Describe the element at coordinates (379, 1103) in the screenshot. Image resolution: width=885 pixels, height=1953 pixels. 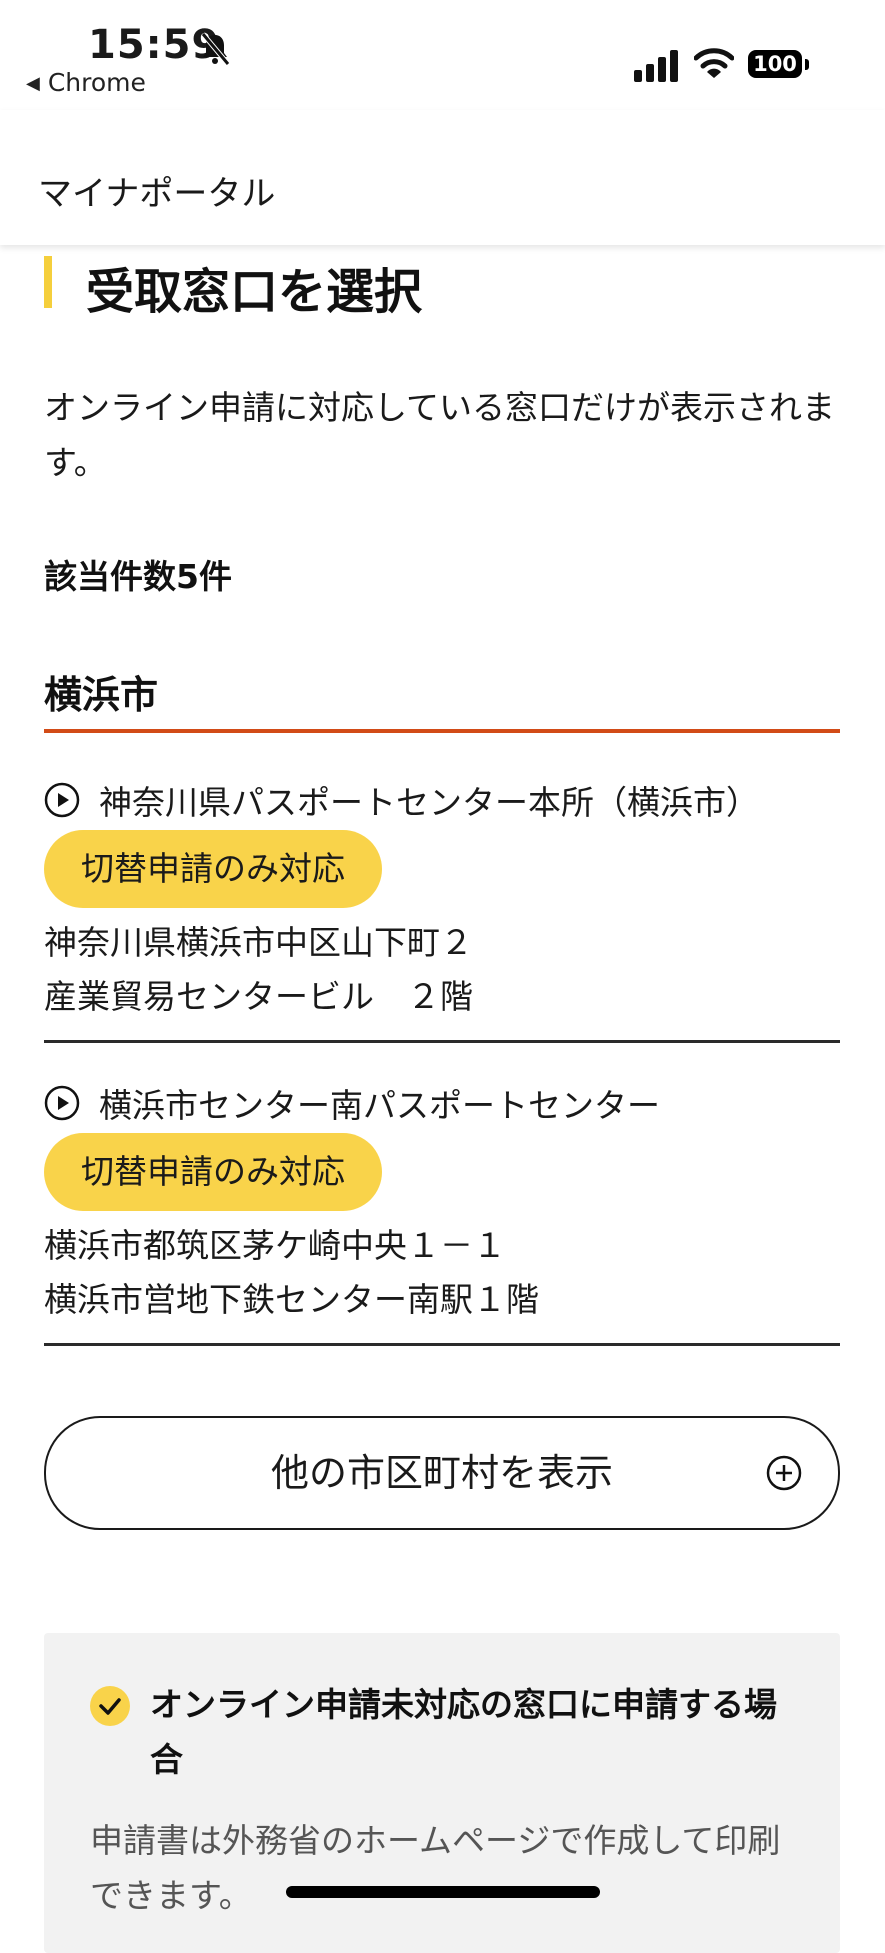
I see `office-name: 横浜市センター南パスポートセンター` at that location.